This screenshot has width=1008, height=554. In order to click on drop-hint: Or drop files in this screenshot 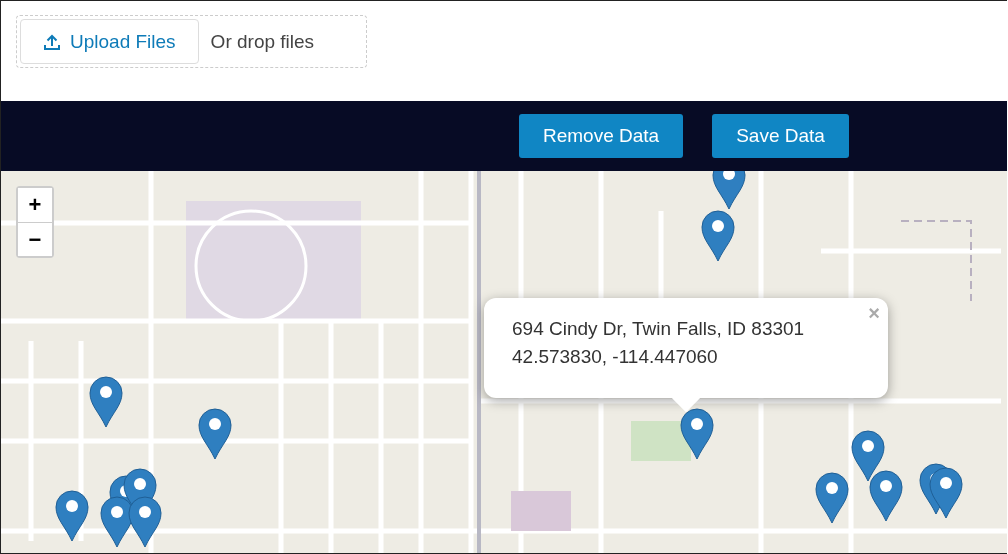, I will do `click(262, 41)`.